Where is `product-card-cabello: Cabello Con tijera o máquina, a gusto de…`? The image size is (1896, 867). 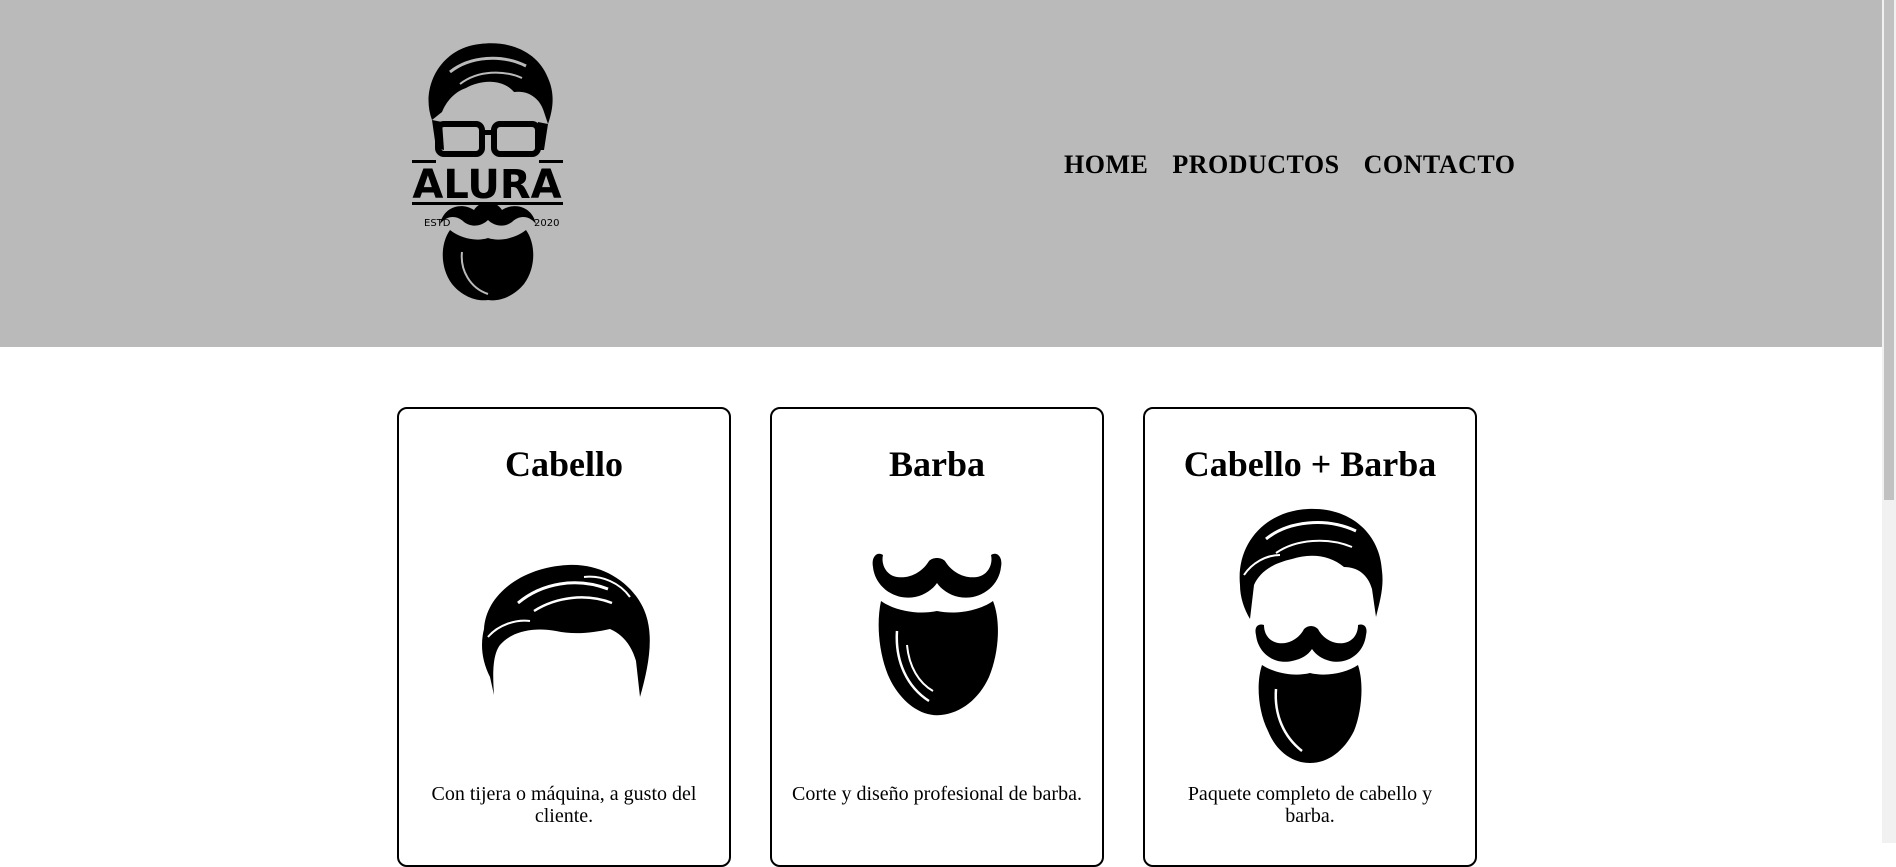 product-card-cabello: Cabello Con tijera o máquina, a gusto de… is located at coordinates (564, 637).